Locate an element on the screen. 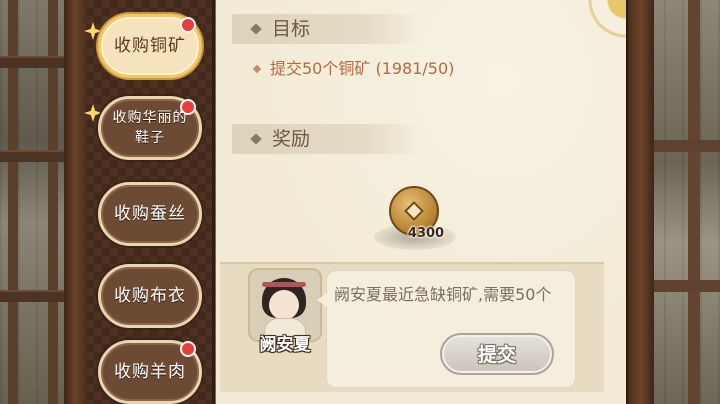  tab-cloth: 收购布衣 is located at coordinates (150, 296).